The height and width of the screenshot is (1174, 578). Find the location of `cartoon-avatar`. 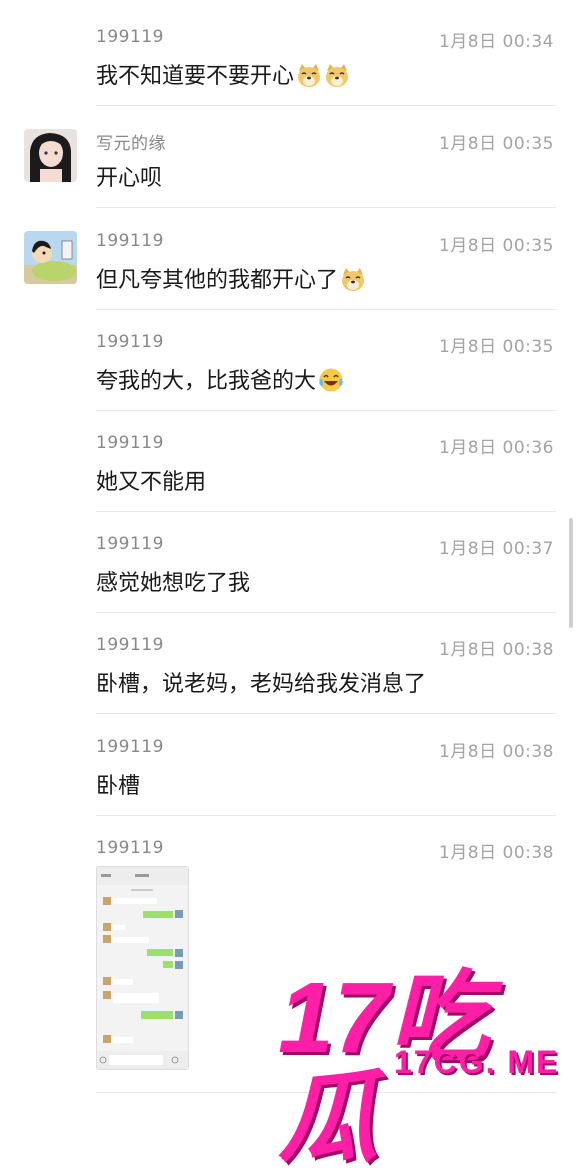

cartoon-avatar is located at coordinates (50, 257).